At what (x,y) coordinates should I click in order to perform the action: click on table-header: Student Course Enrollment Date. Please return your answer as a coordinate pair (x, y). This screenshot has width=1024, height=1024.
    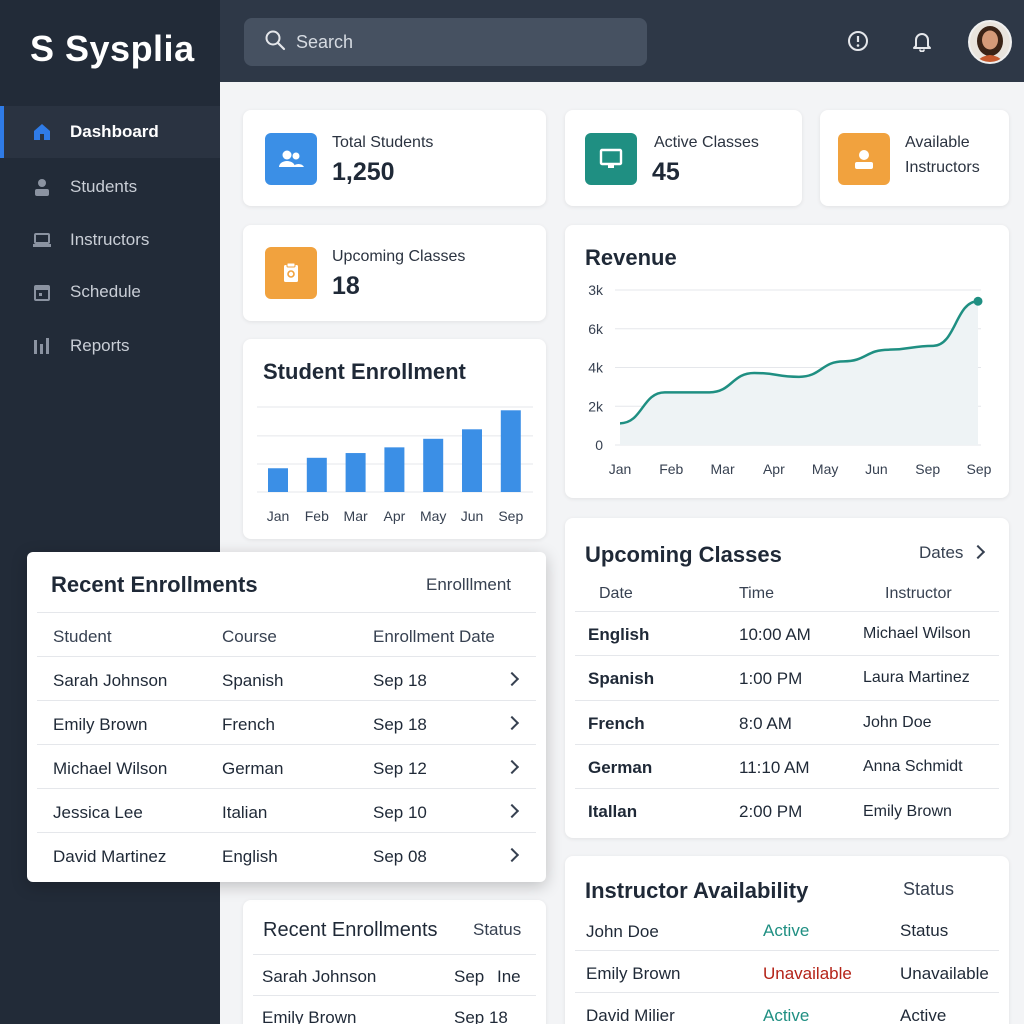
    Looking at the image, I should click on (286, 634).